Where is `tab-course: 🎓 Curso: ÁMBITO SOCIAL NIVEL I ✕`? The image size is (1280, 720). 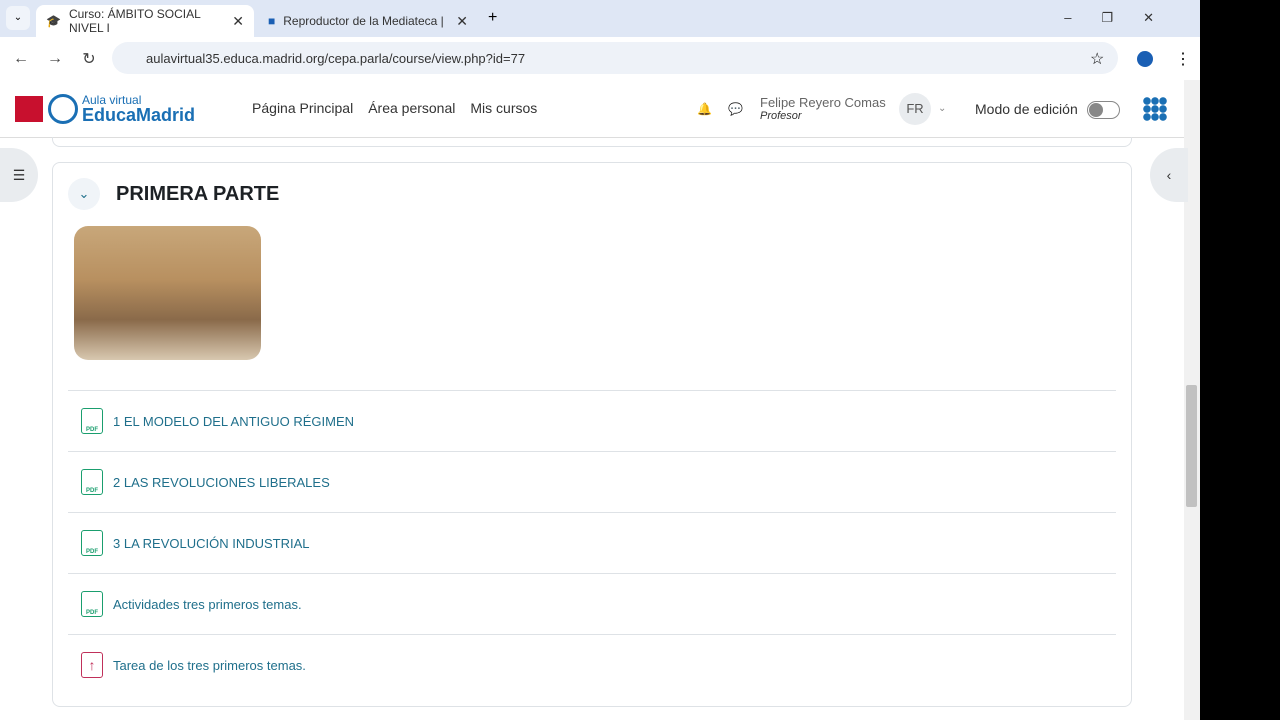 tab-course: 🎓 Curso: ÁMBITO SOCIAL NIVEL I ✕ is located at coordinates (145, 21).